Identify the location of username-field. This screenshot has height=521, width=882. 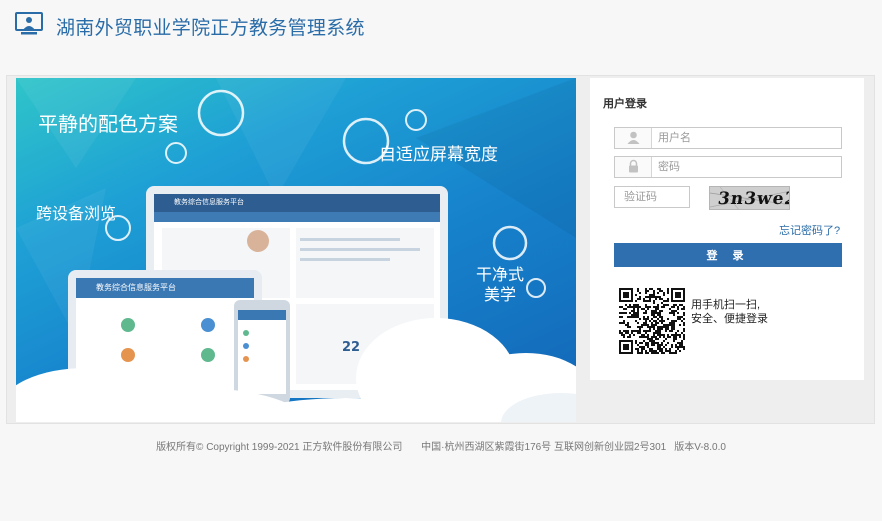
(728, 138).